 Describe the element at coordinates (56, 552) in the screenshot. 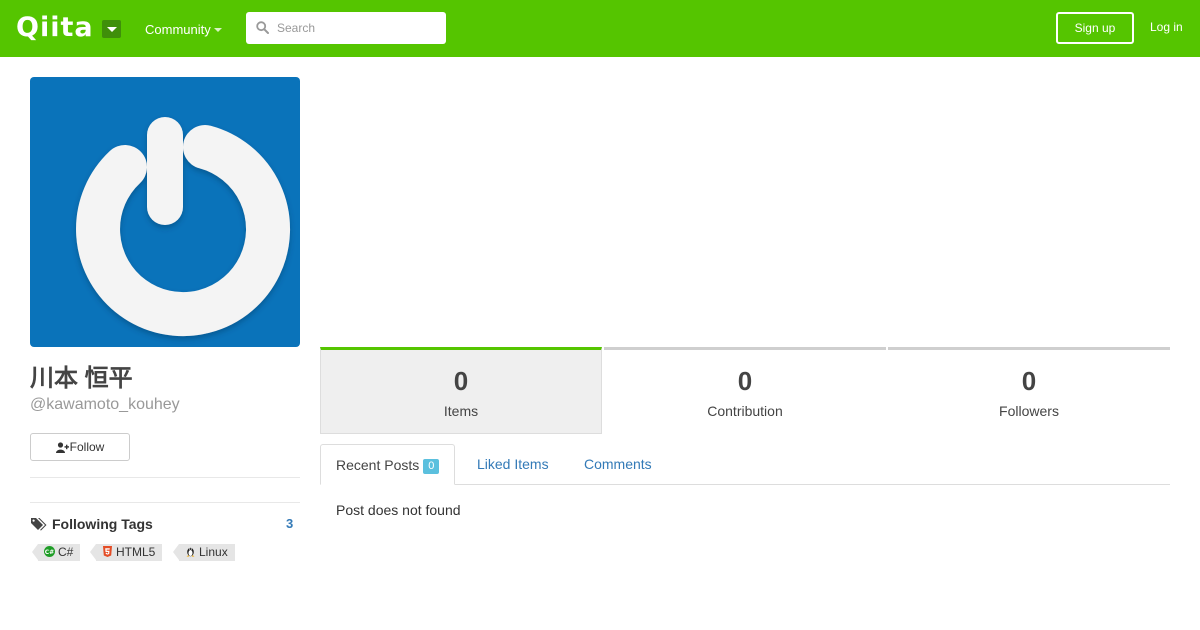

I see `tag-csharp: C# C#` at that location.